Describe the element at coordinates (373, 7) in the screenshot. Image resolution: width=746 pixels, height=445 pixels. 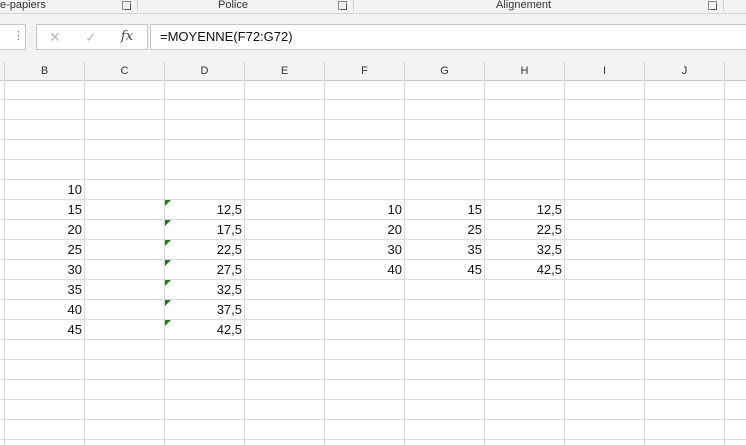
I see `ribbon-group-labels: e-papiers Police Alignement` at that location.